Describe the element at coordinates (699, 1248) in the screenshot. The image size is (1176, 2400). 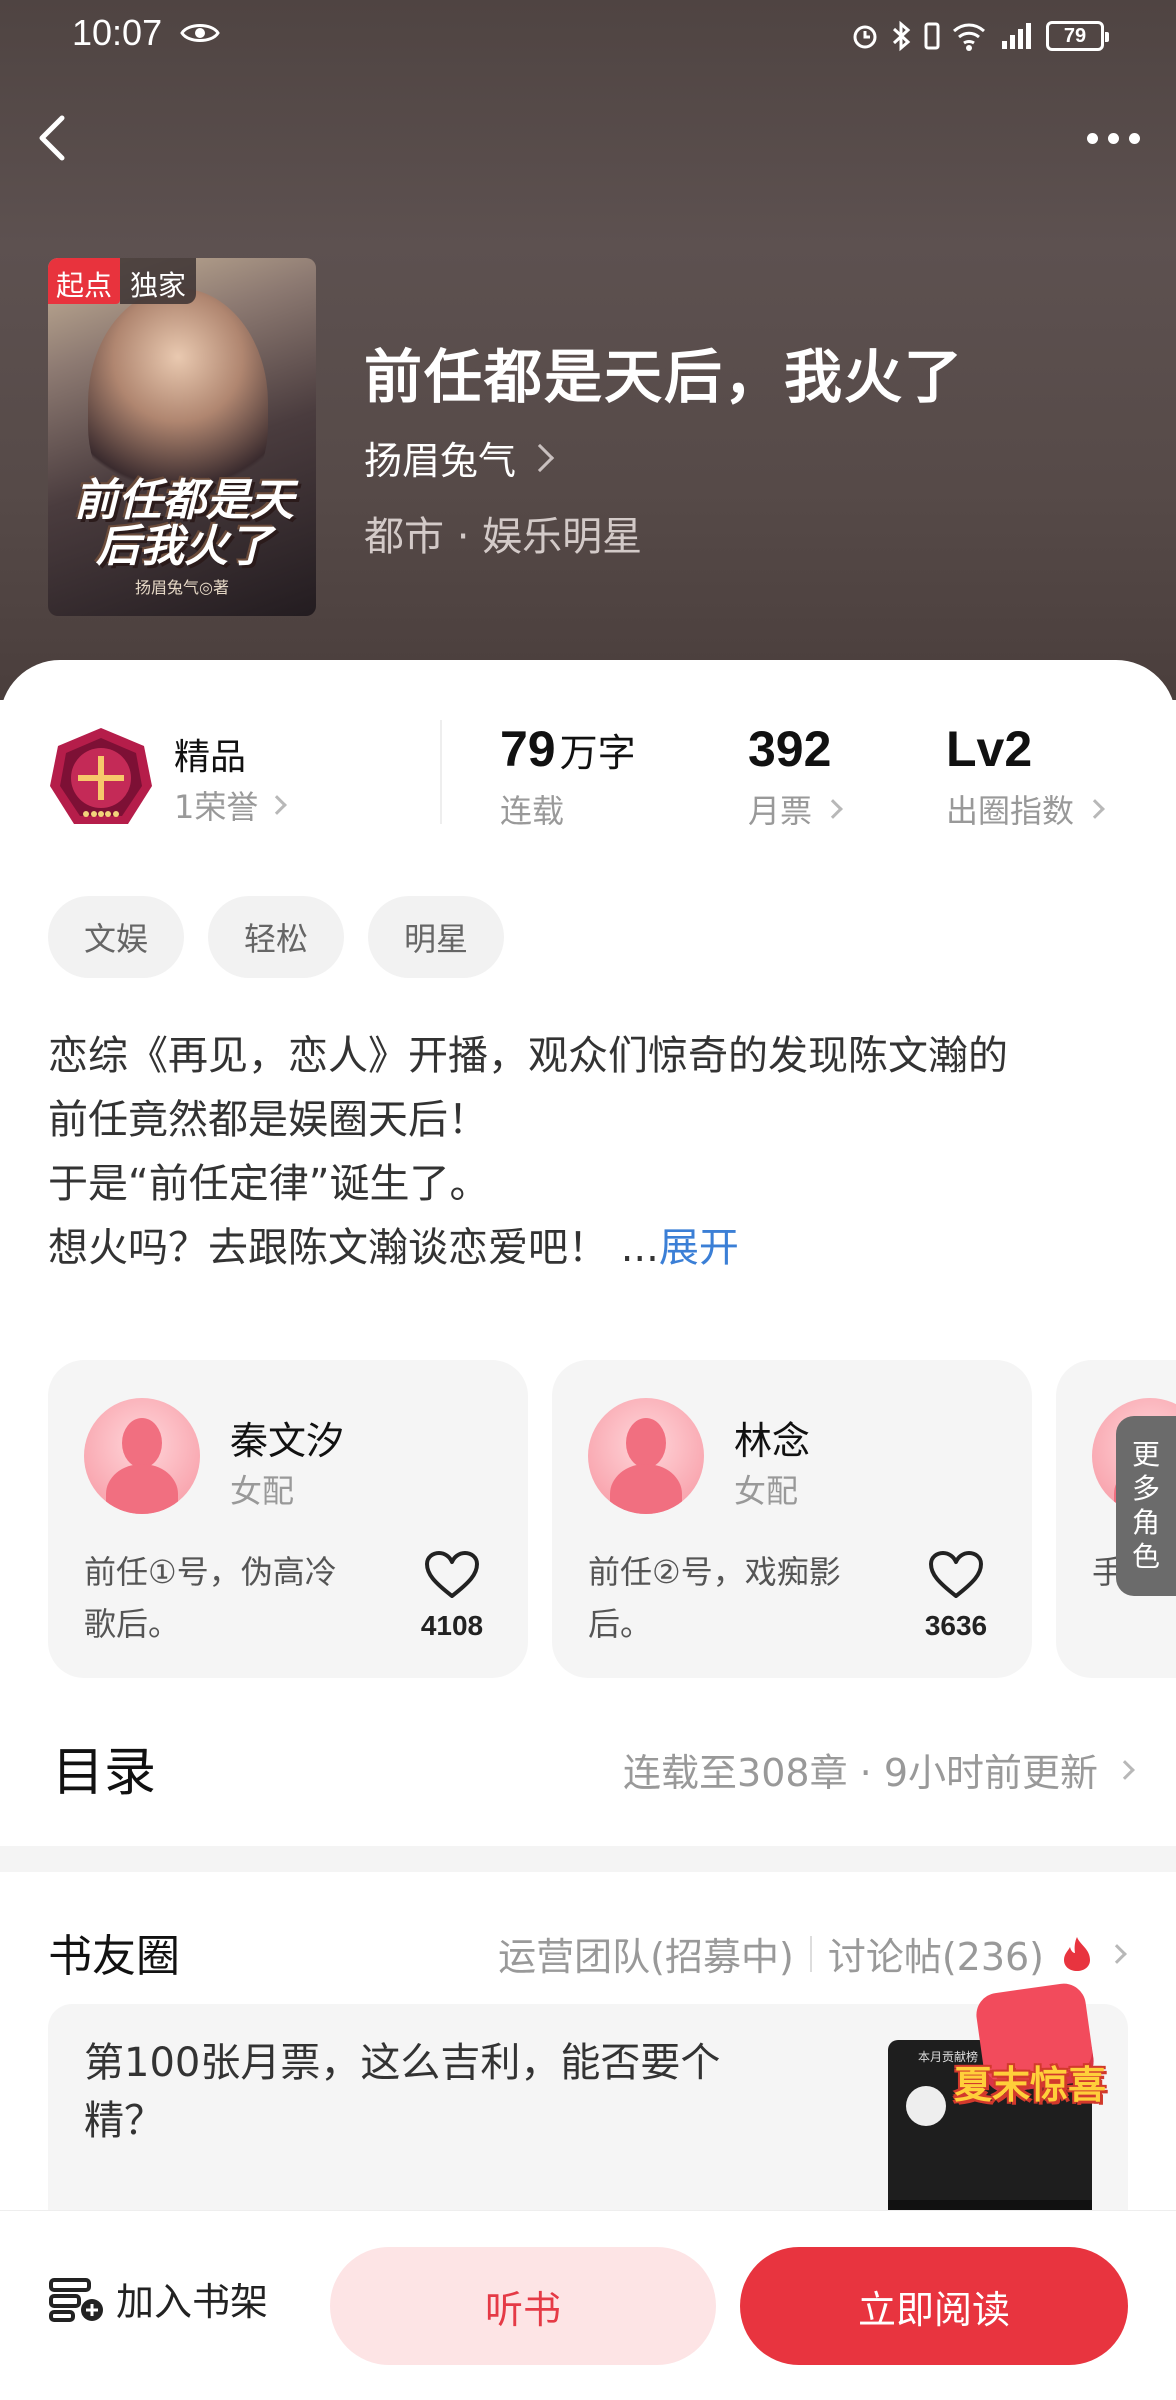
I see `expand-link: 展开` at that location.